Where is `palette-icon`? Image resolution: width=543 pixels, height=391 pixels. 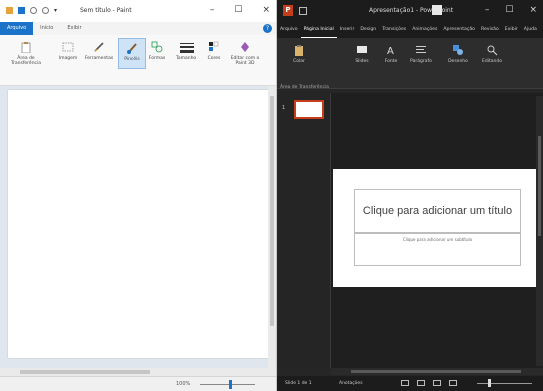 palette-icon is located at coordinates (214, 47).